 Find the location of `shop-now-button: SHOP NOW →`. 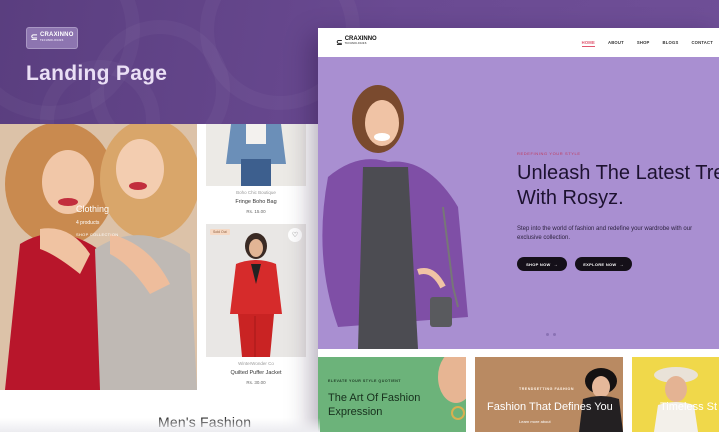

shop-now-button: SHOP NOW → is located at coordinates (542, 264).